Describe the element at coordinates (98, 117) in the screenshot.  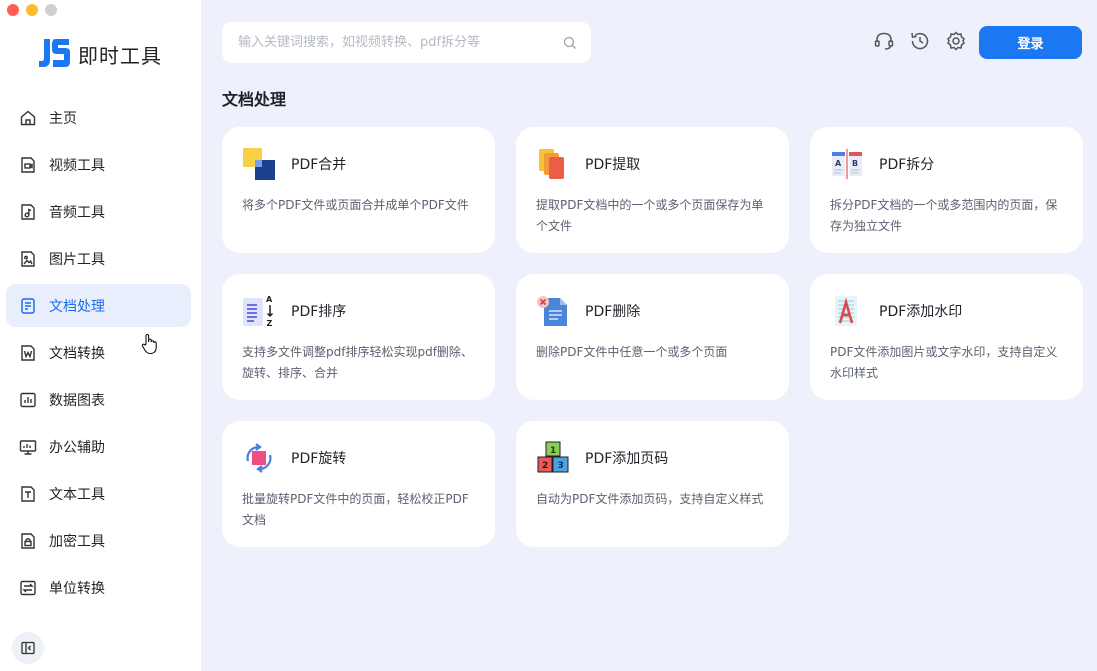
I see `sidebar-item-home: 主页` at that location.